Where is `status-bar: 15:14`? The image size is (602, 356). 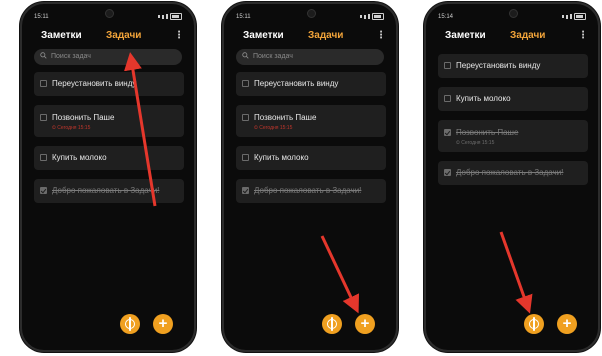
status-bar: 15:14 is located at coordinates (512, 18).